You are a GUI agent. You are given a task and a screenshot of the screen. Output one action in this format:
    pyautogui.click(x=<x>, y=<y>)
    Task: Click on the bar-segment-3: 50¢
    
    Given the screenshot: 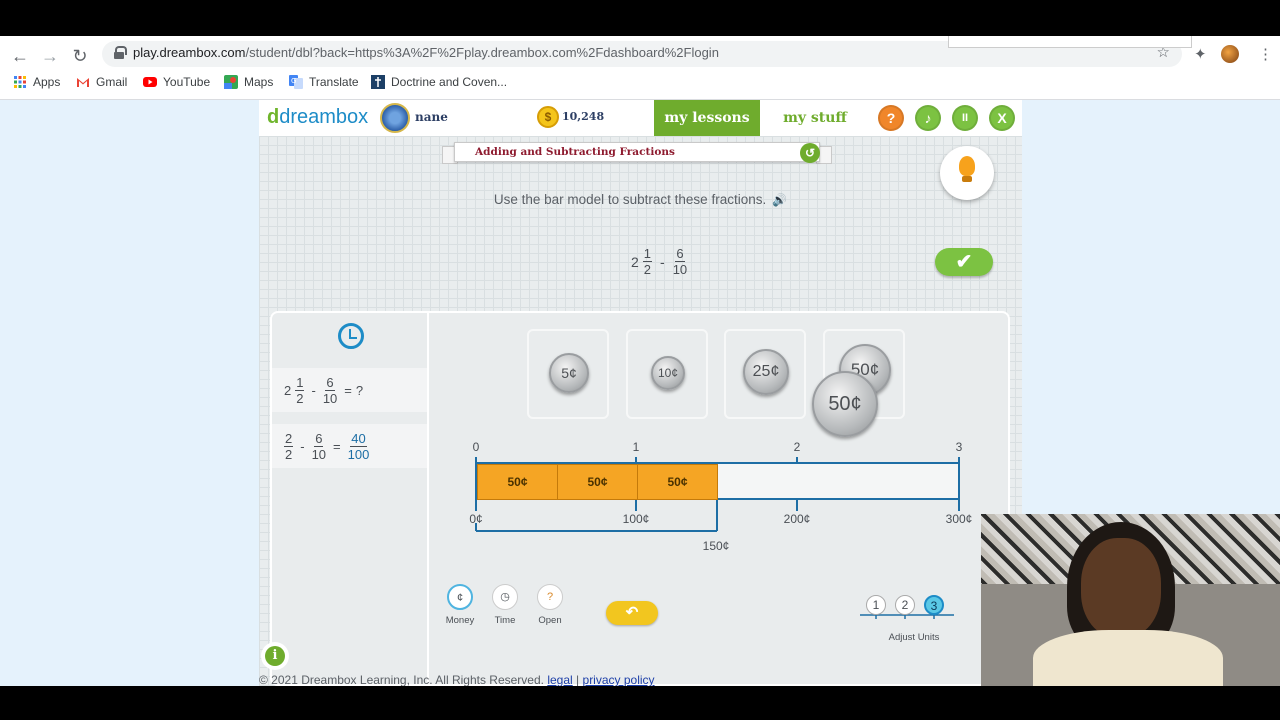 What is the action you would take?
    pyautogui.click(x=677, y=482)
    